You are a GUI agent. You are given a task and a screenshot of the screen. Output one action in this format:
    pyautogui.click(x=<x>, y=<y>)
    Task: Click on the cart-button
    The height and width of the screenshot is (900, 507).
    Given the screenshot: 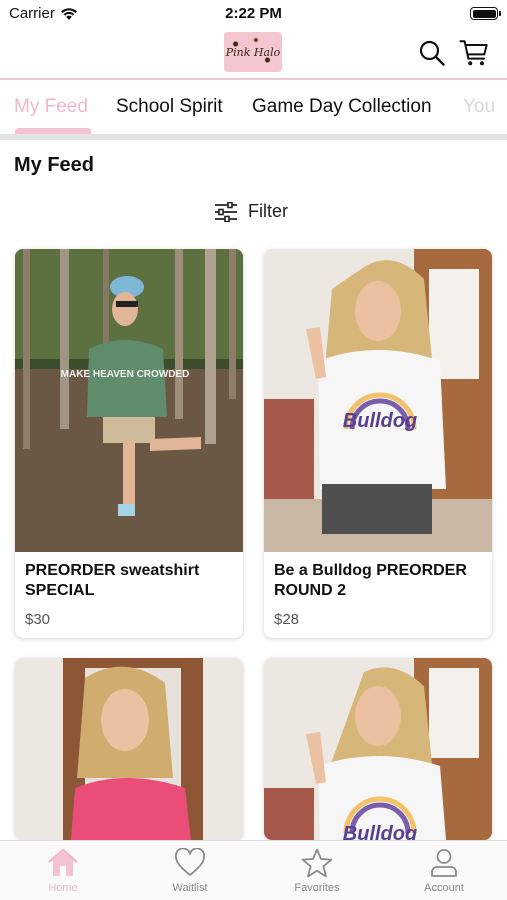 What is the action you would take?
    pyautogui.click(x=474, y=53)
    